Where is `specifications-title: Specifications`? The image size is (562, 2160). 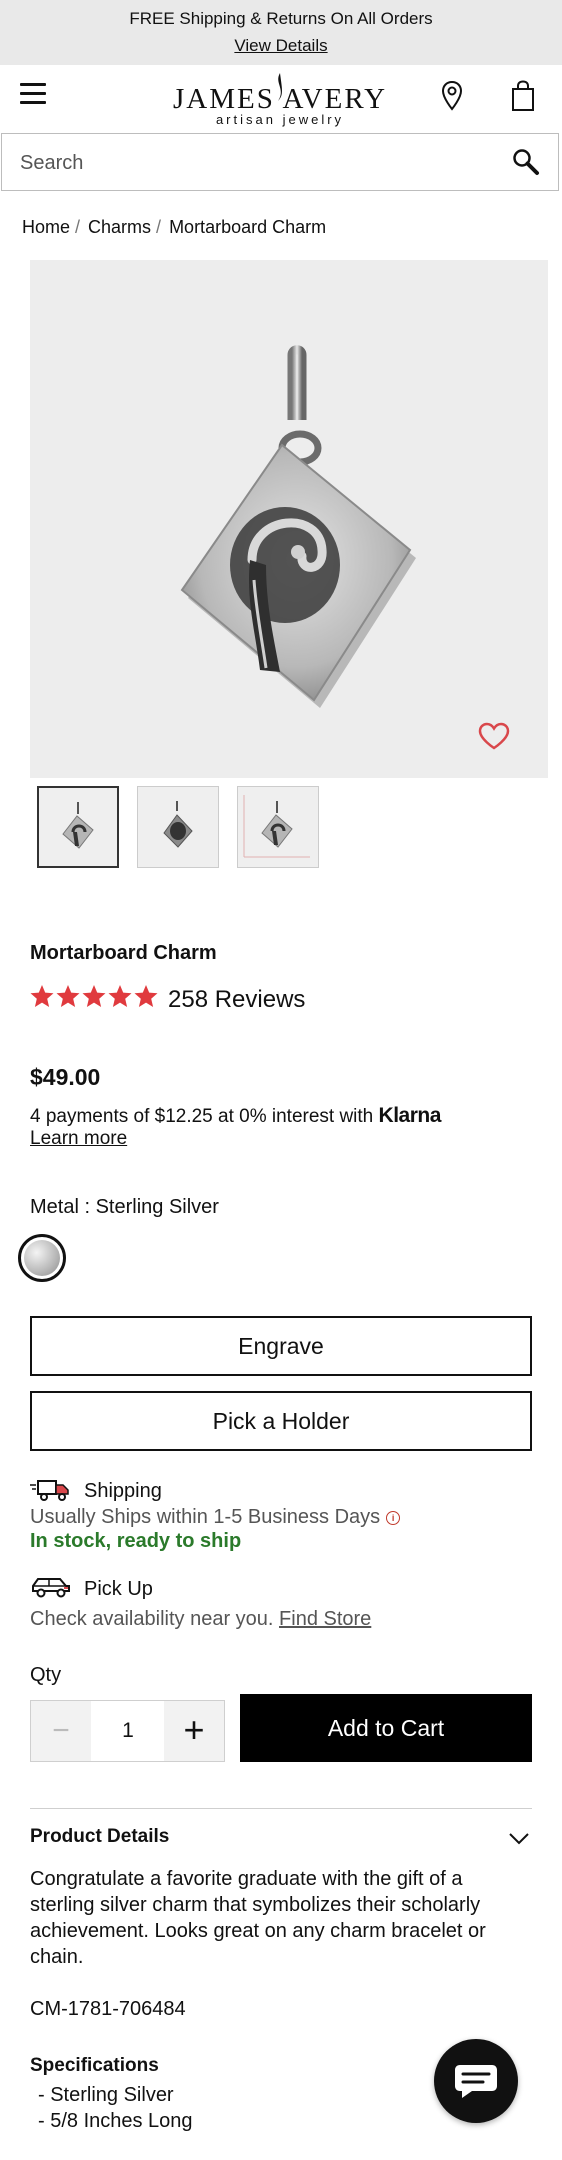 specifications-title: Specifications is located at coordinates (94, 2065).